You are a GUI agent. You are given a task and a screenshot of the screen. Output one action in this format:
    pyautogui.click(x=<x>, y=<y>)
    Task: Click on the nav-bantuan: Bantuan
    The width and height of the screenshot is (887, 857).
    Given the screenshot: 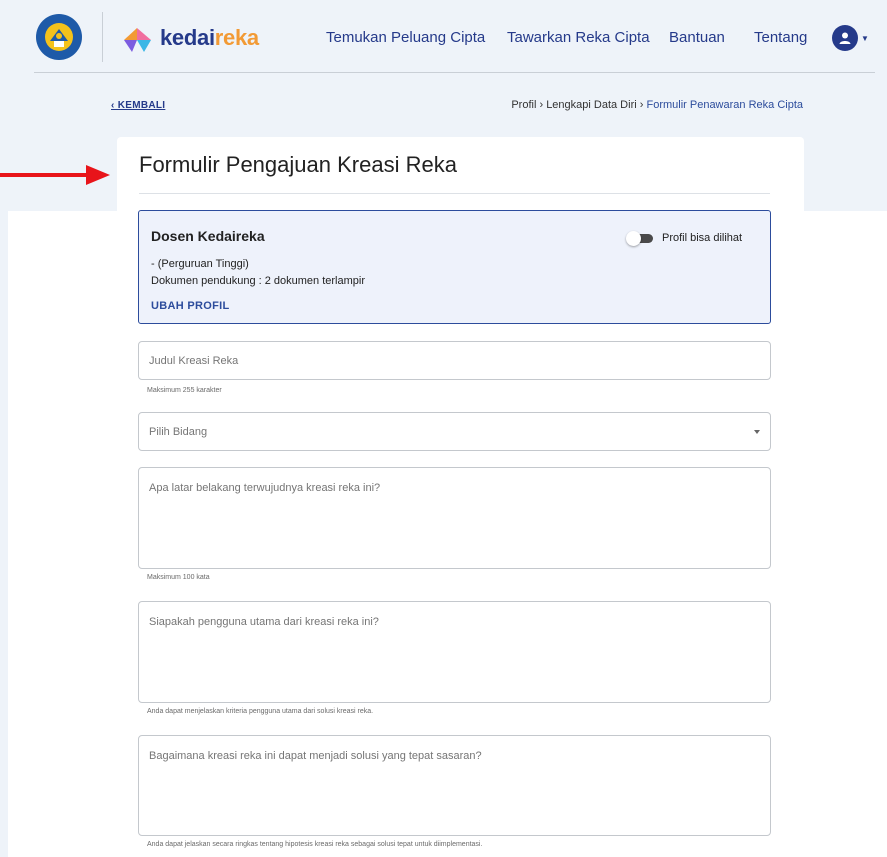 What is the action you would take?
    pyautogui.click(x=697, y=37)
    